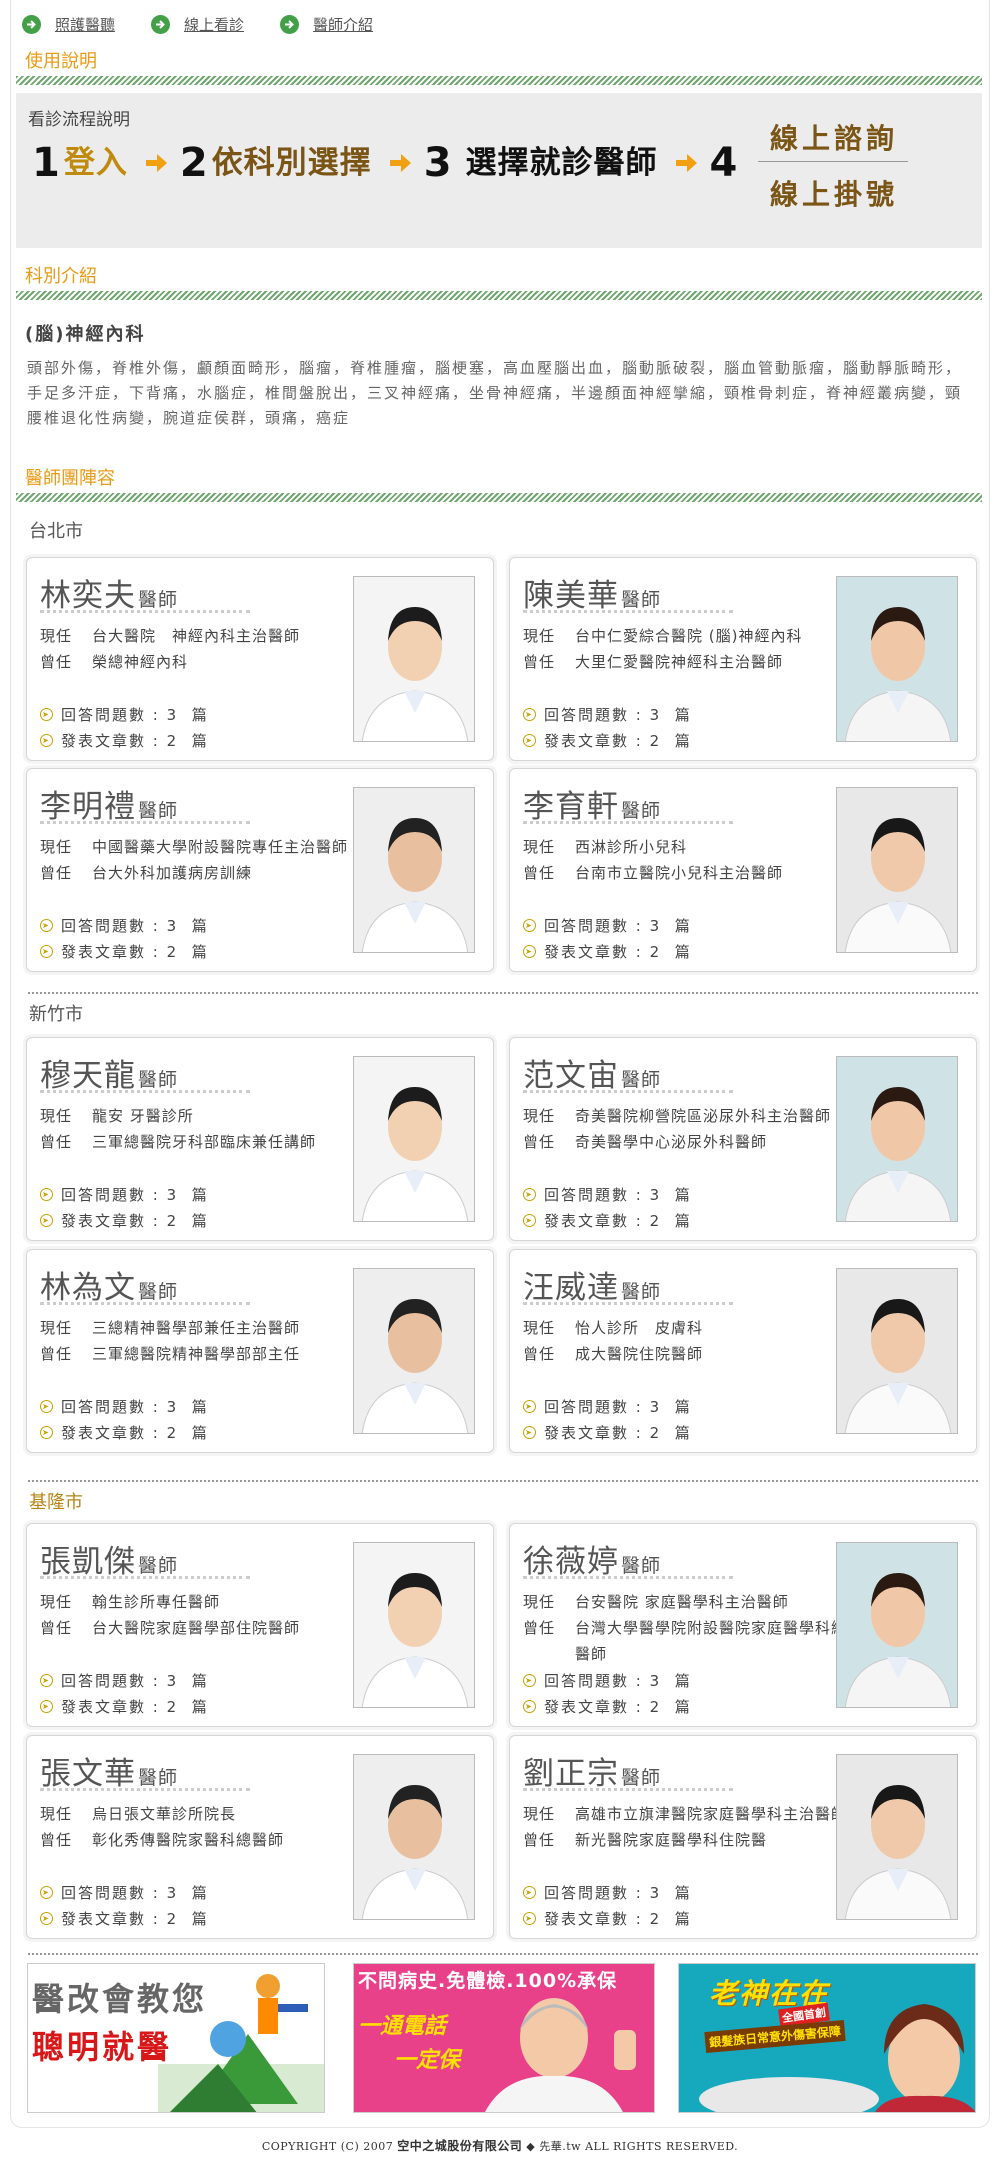 Image resolution: width=1000 pixels, height=2169 pixels. Describe the element at coordinates (592, 1558) in the screenshot. I see `doctor-name: 徐薇婷 醫師` at that location.